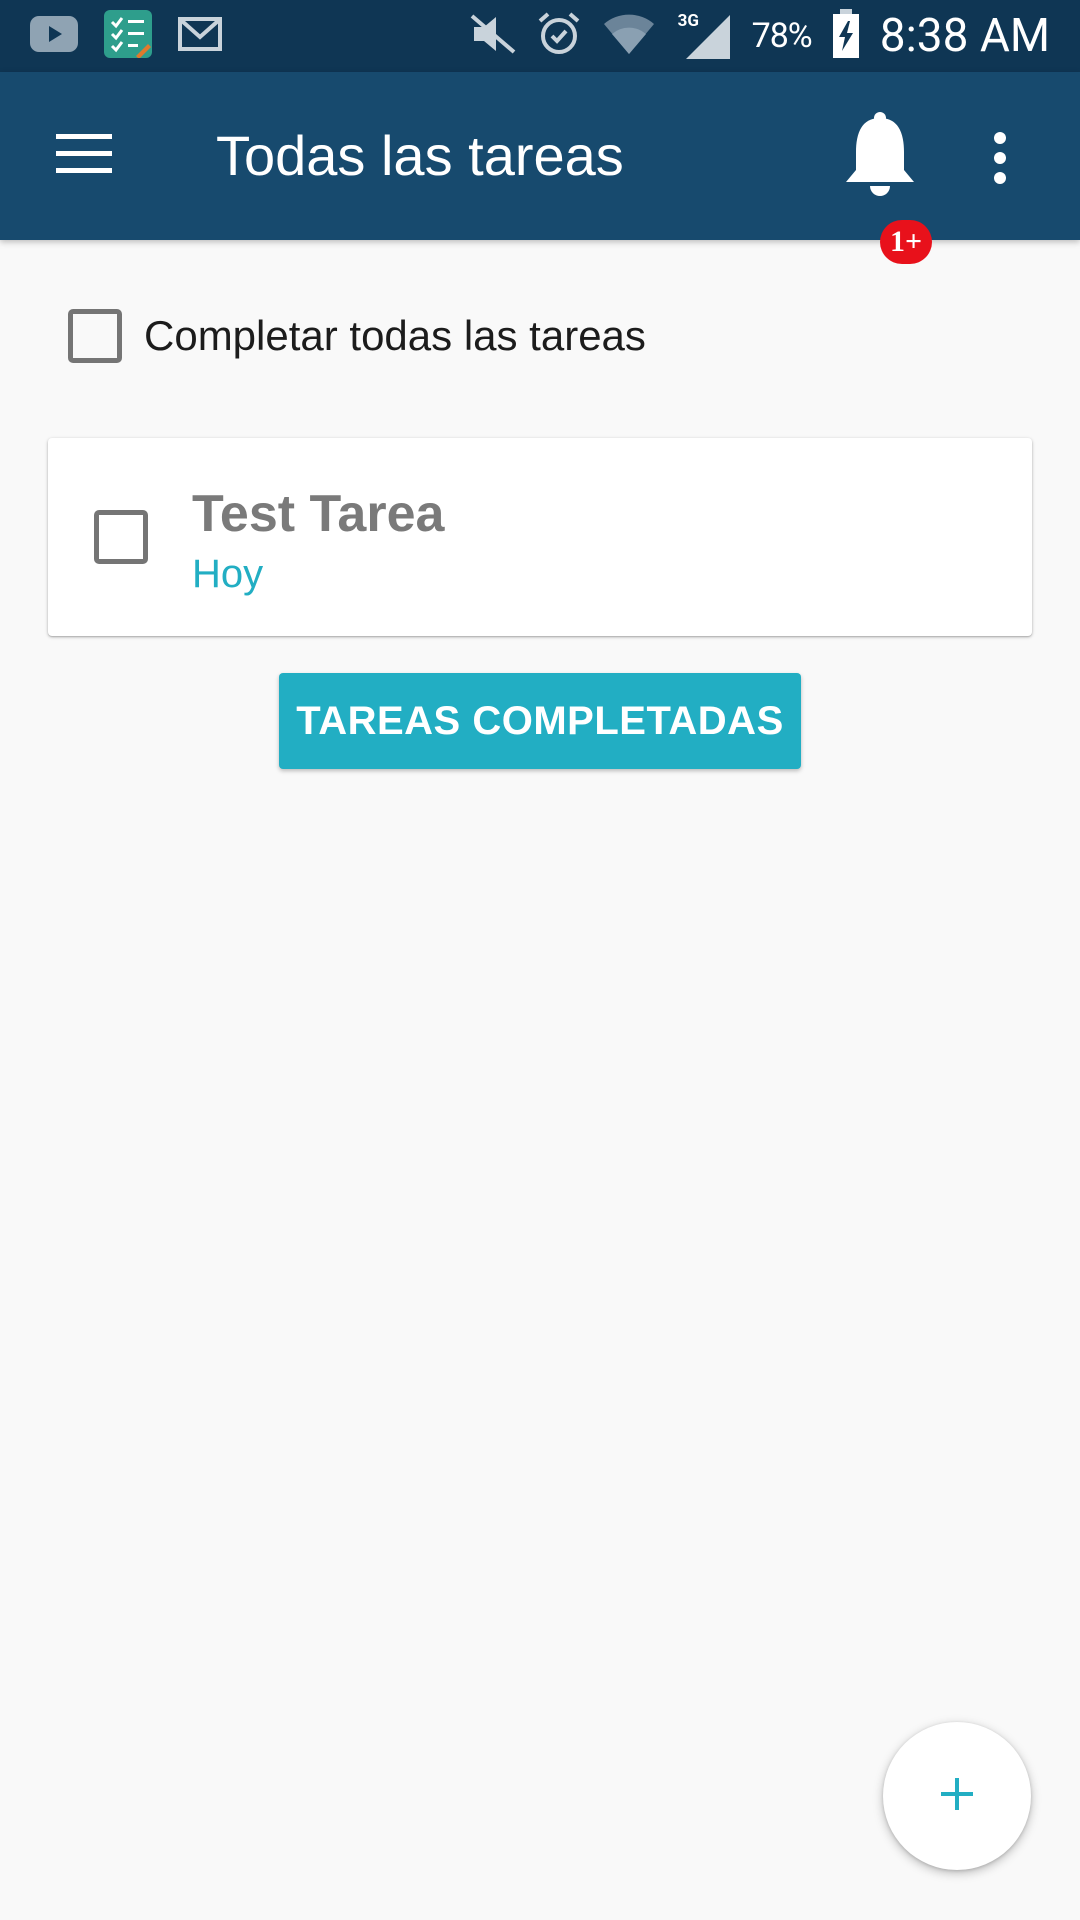  I want to click on complete-all-label: Completar todas las tareas, so click(395, 335).